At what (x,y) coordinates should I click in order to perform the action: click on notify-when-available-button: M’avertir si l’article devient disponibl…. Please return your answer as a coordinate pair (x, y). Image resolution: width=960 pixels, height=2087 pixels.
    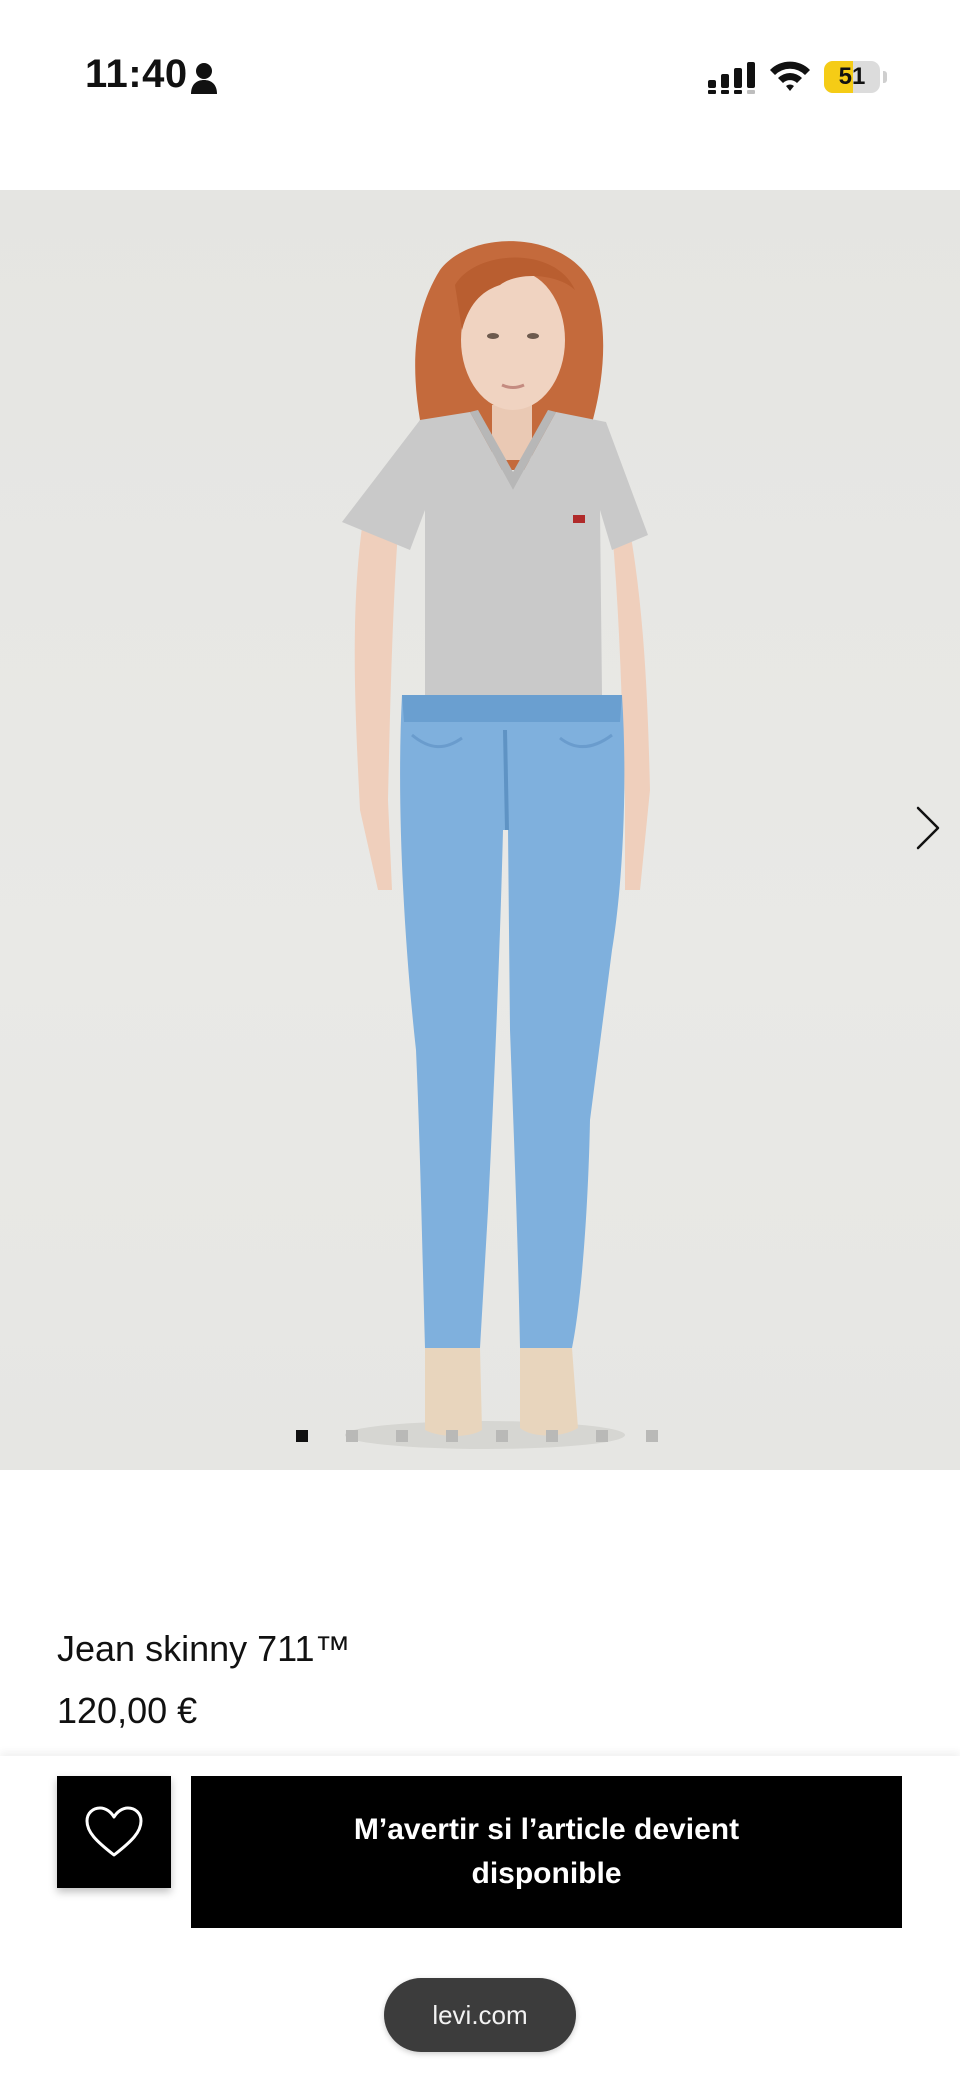
    Looking at the image, I should click on (546, 1852).